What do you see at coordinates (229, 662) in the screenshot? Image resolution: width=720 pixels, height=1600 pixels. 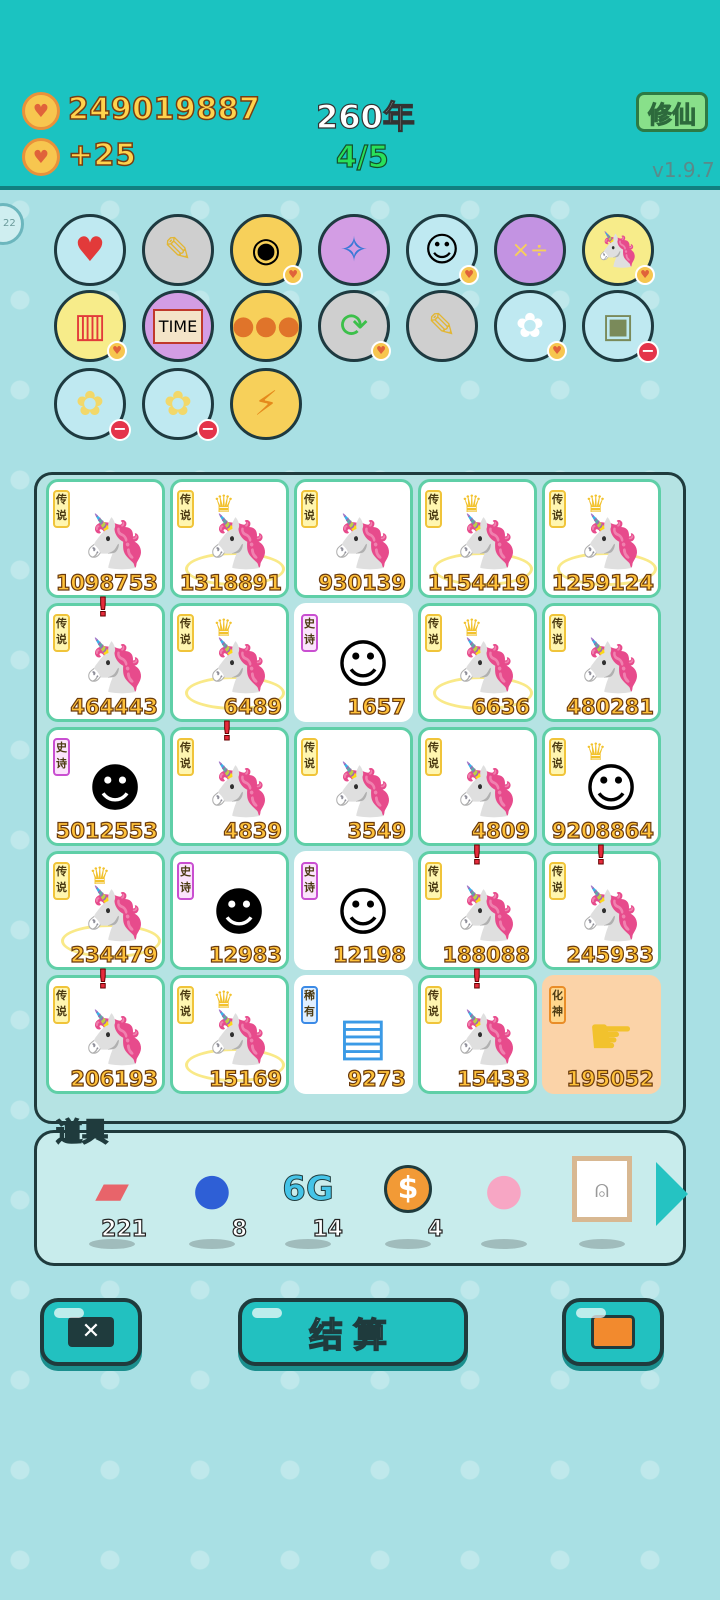 I see `board-cell: 传说 ♛ 🦄 6489` at bounding box center [229, 662].